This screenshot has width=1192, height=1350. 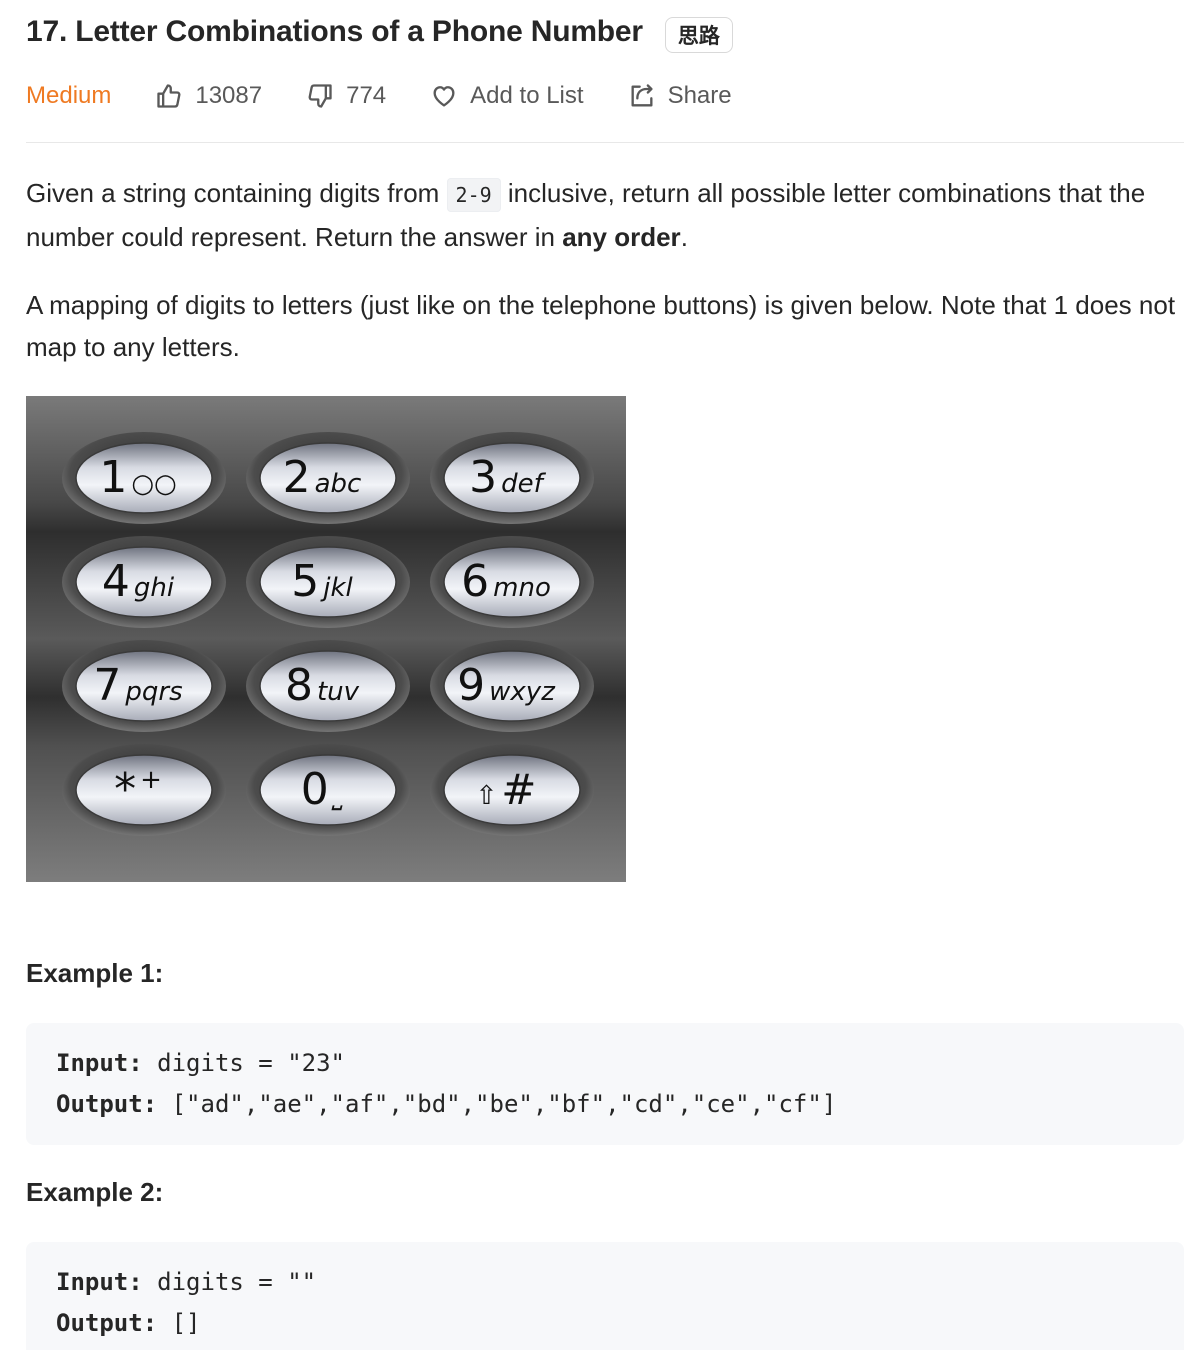 What do you see at coordinates (154, 588) in the screenshot?
I see `key-letters: ghi` at bounding box center [154, 588].